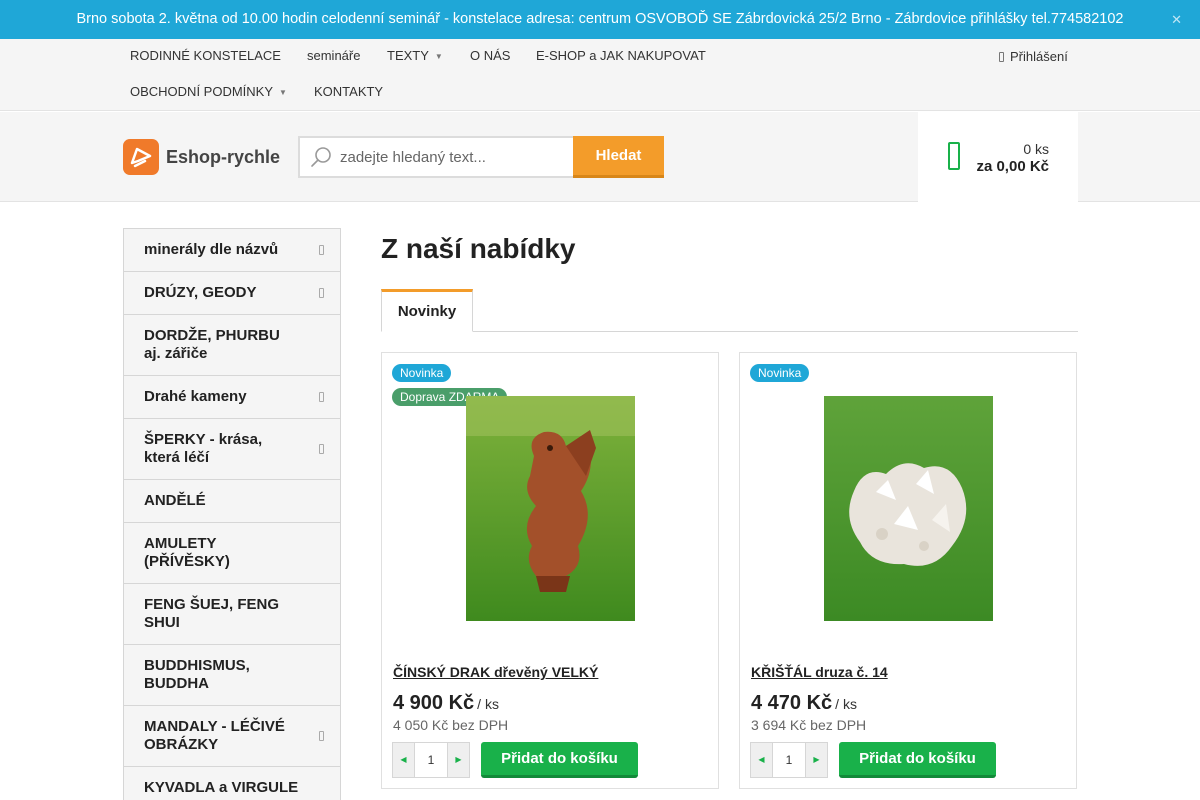 The height and width of the screenshot is (800, 1200). I want to click on sidebar-item-dordze: DORDŽE, PHURBU aj. zářiče, so click(232, 345).